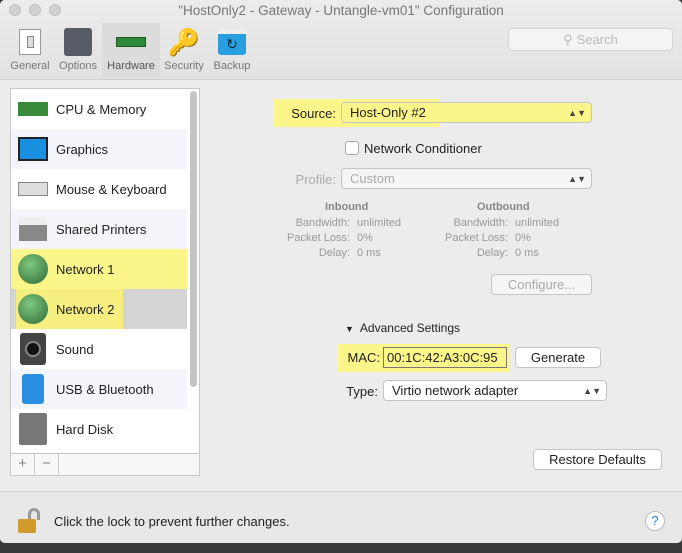  I want to click on search-input: ⚲ Search, so click(590, 39).